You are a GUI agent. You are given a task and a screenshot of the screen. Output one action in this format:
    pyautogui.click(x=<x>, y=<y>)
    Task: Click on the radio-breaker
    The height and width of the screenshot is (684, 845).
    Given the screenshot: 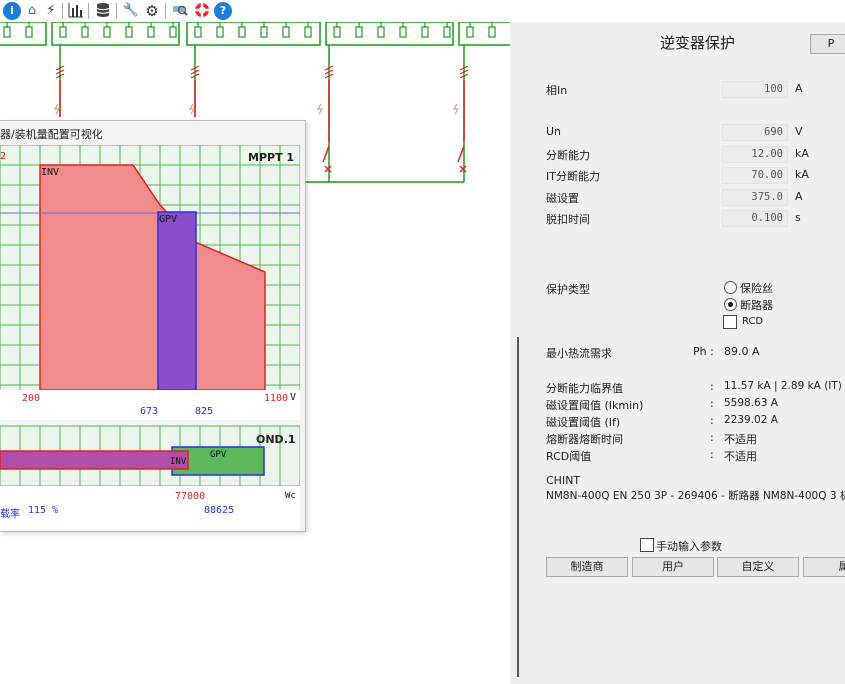 What is the action you would take?
    pyautogui.click(x=730, y=304)
    